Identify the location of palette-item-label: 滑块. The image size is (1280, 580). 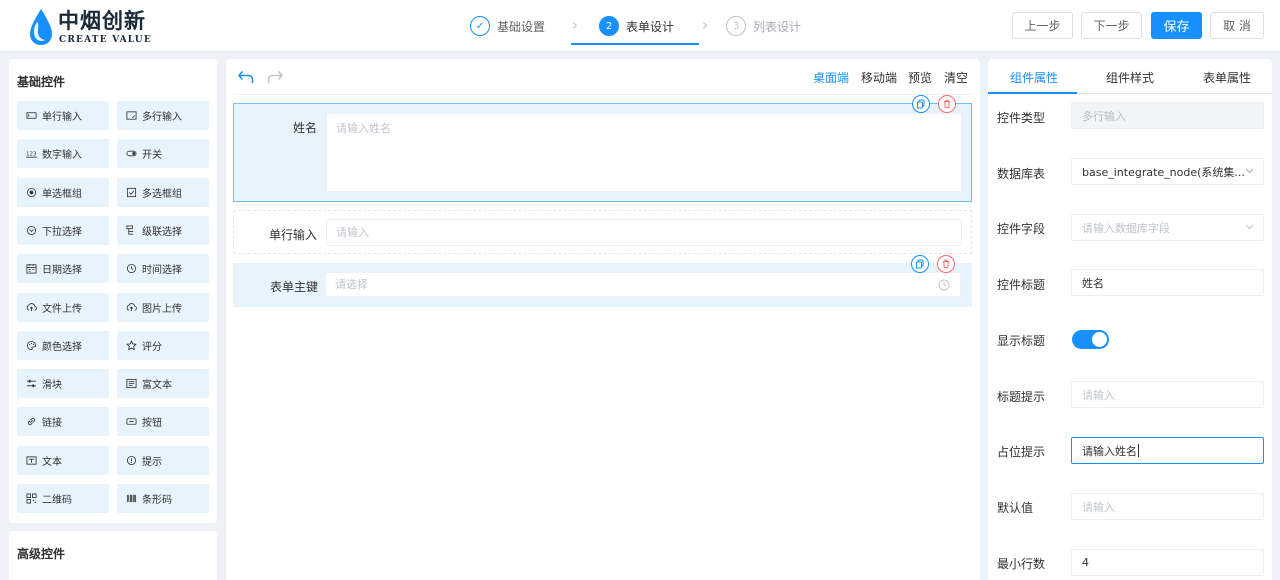
(52, 386).